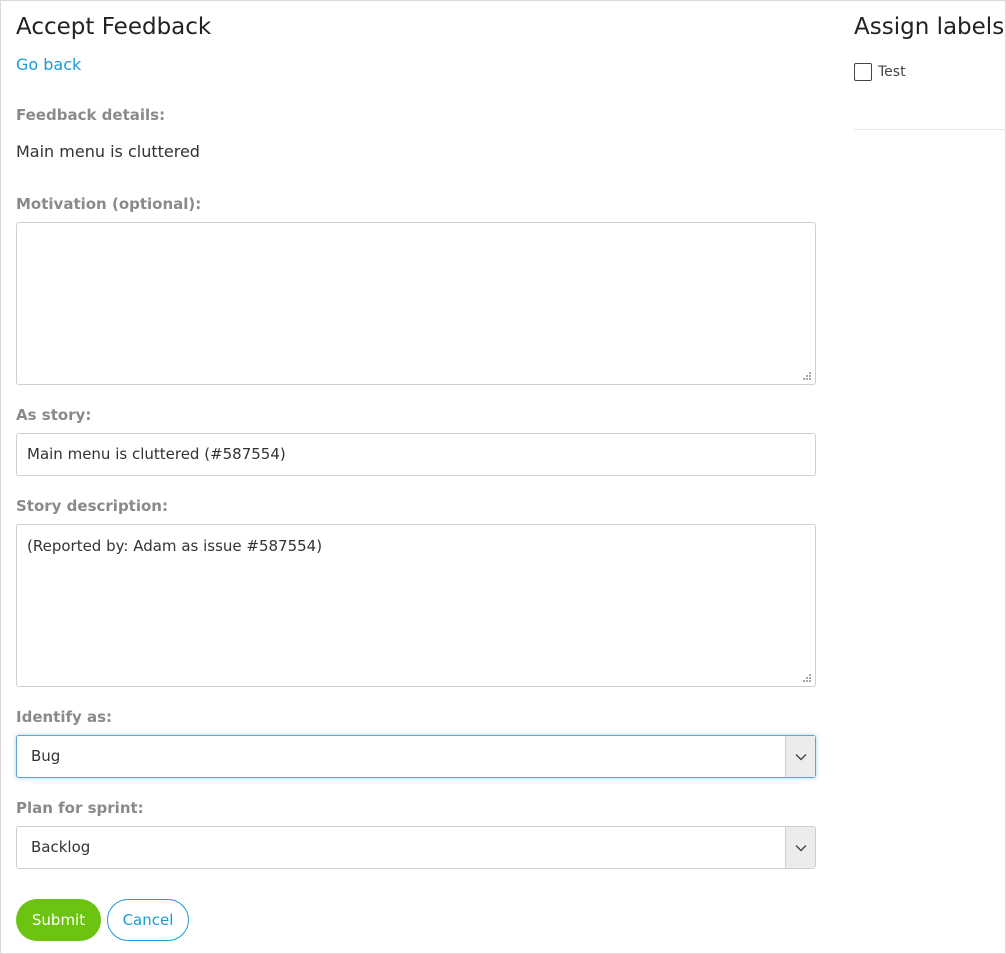 This screenshot has height=954, width=1006. Describe the element at coordinates (91, 115) in the screenshot. I see `feedback-details-label: Feedback details:` at that location.